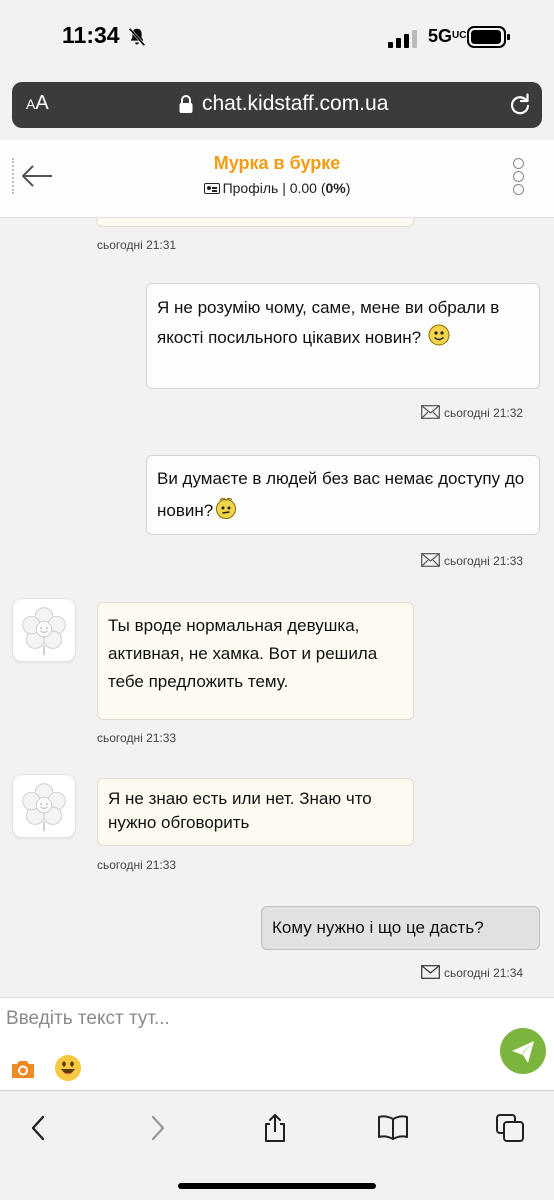 Image resolution: width=554 pixels, height=1200 pixels. What do you see at coordinates (402, 39) in the screenshot?
I see `signal-icon` at bounding box center [402, 39].